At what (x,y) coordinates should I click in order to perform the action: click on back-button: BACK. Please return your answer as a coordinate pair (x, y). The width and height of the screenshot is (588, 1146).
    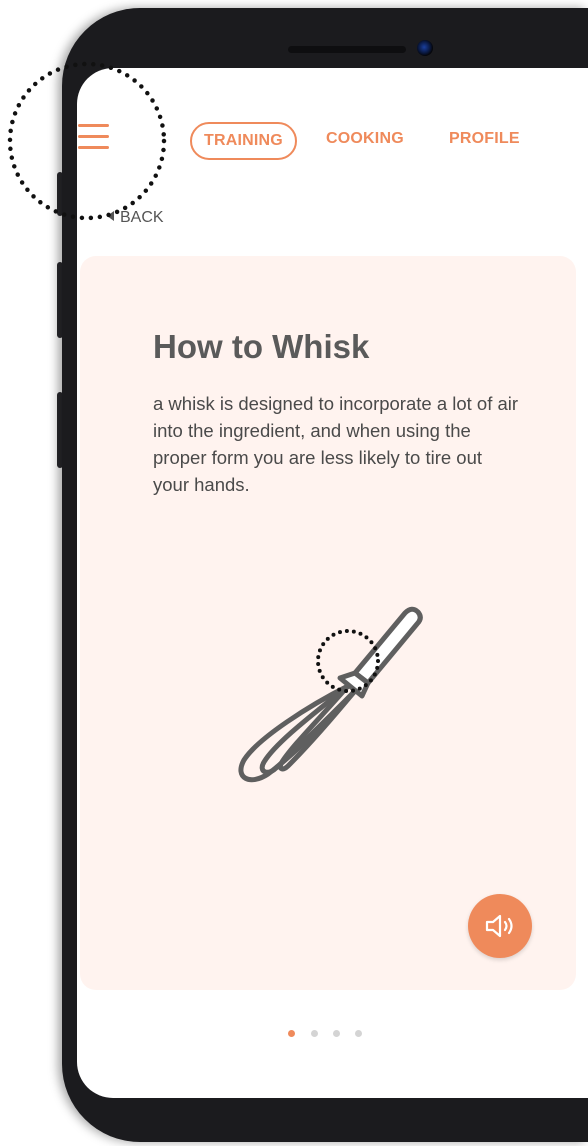
    Looking at the image, I should click on (135, 218).